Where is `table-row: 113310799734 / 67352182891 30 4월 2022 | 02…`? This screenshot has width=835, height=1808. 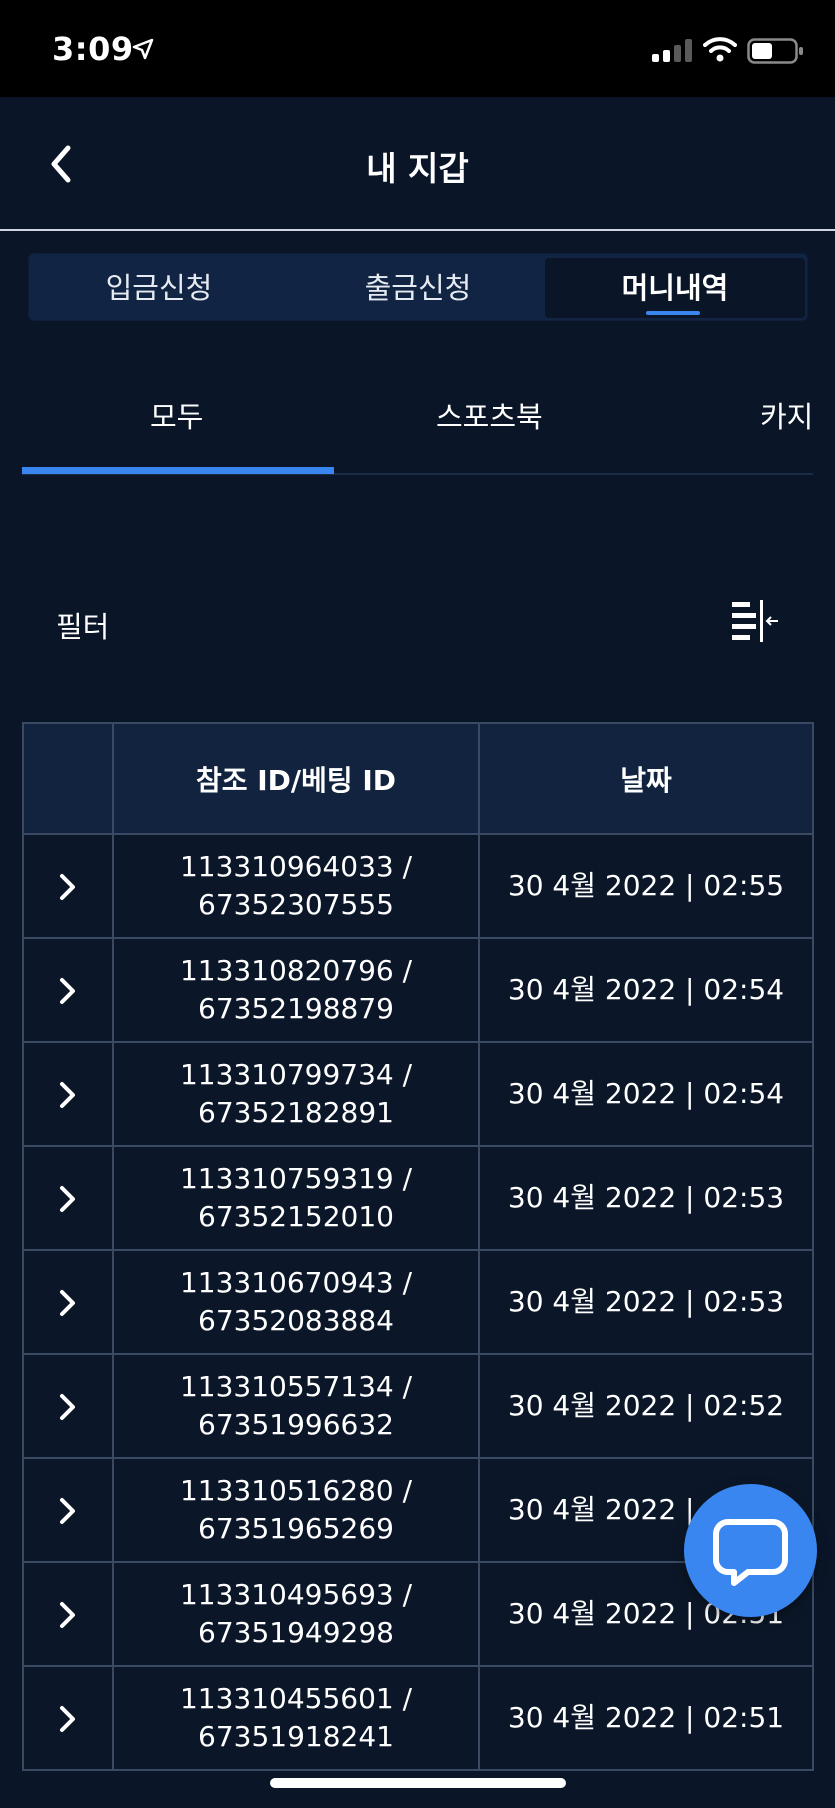
table-row: 113310799734 / 67352182891 30 4월 2022 | 02… is located at coordinates (418, 1094).